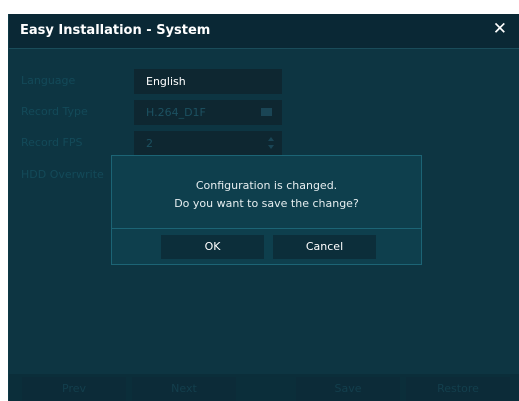 The image size is (519, 401). Describe the element at coordinates (208, 112) in the screenshot. I see `record-type-field: H.264_D1F` at that location.